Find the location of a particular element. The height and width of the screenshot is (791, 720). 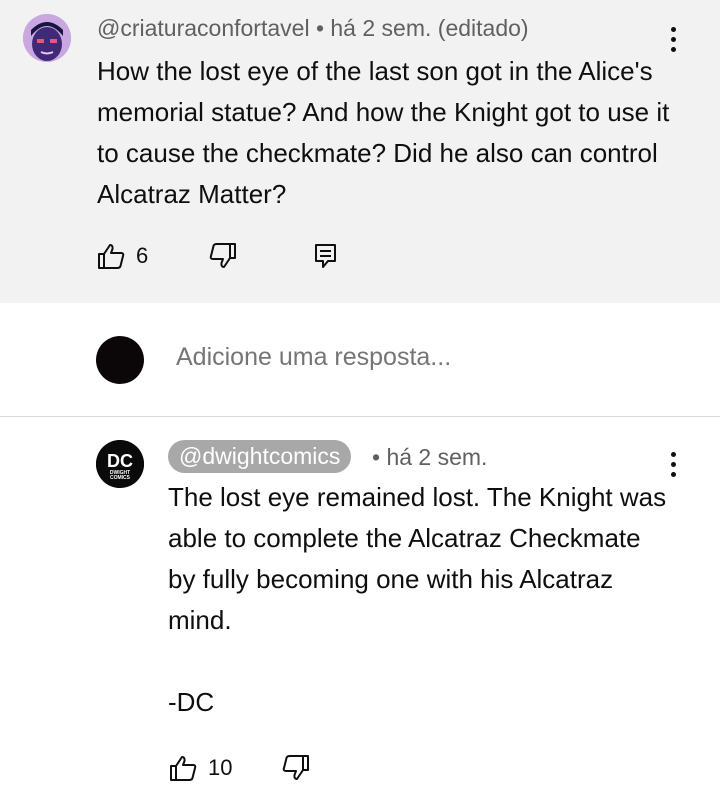

comment-timestamp: • há 2 sem. (editado) is located at coordinates (419, 28).